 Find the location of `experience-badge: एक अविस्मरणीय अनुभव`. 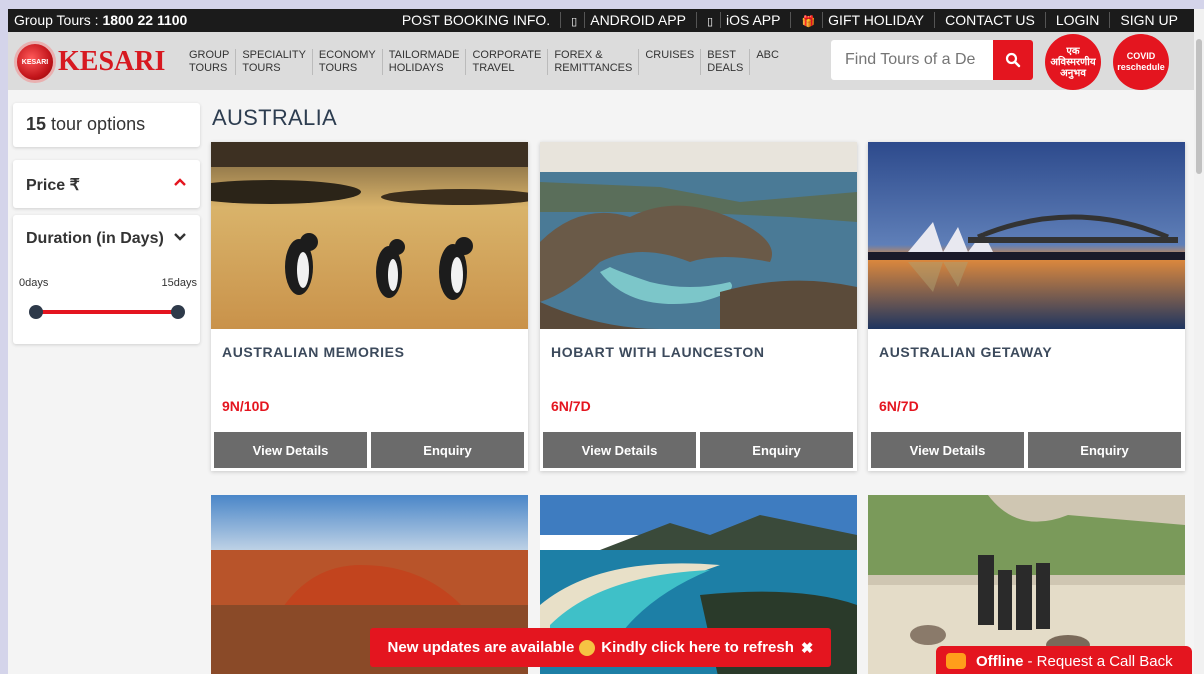

experience-badge: एक अविस्मरणीय अनुभव is located at coordinates (1073, 62).